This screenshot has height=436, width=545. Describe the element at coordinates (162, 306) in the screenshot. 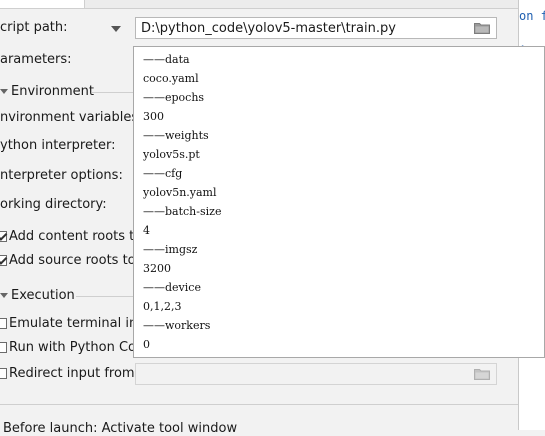

I see `parameter-line: 0,1,2,3` at that location.